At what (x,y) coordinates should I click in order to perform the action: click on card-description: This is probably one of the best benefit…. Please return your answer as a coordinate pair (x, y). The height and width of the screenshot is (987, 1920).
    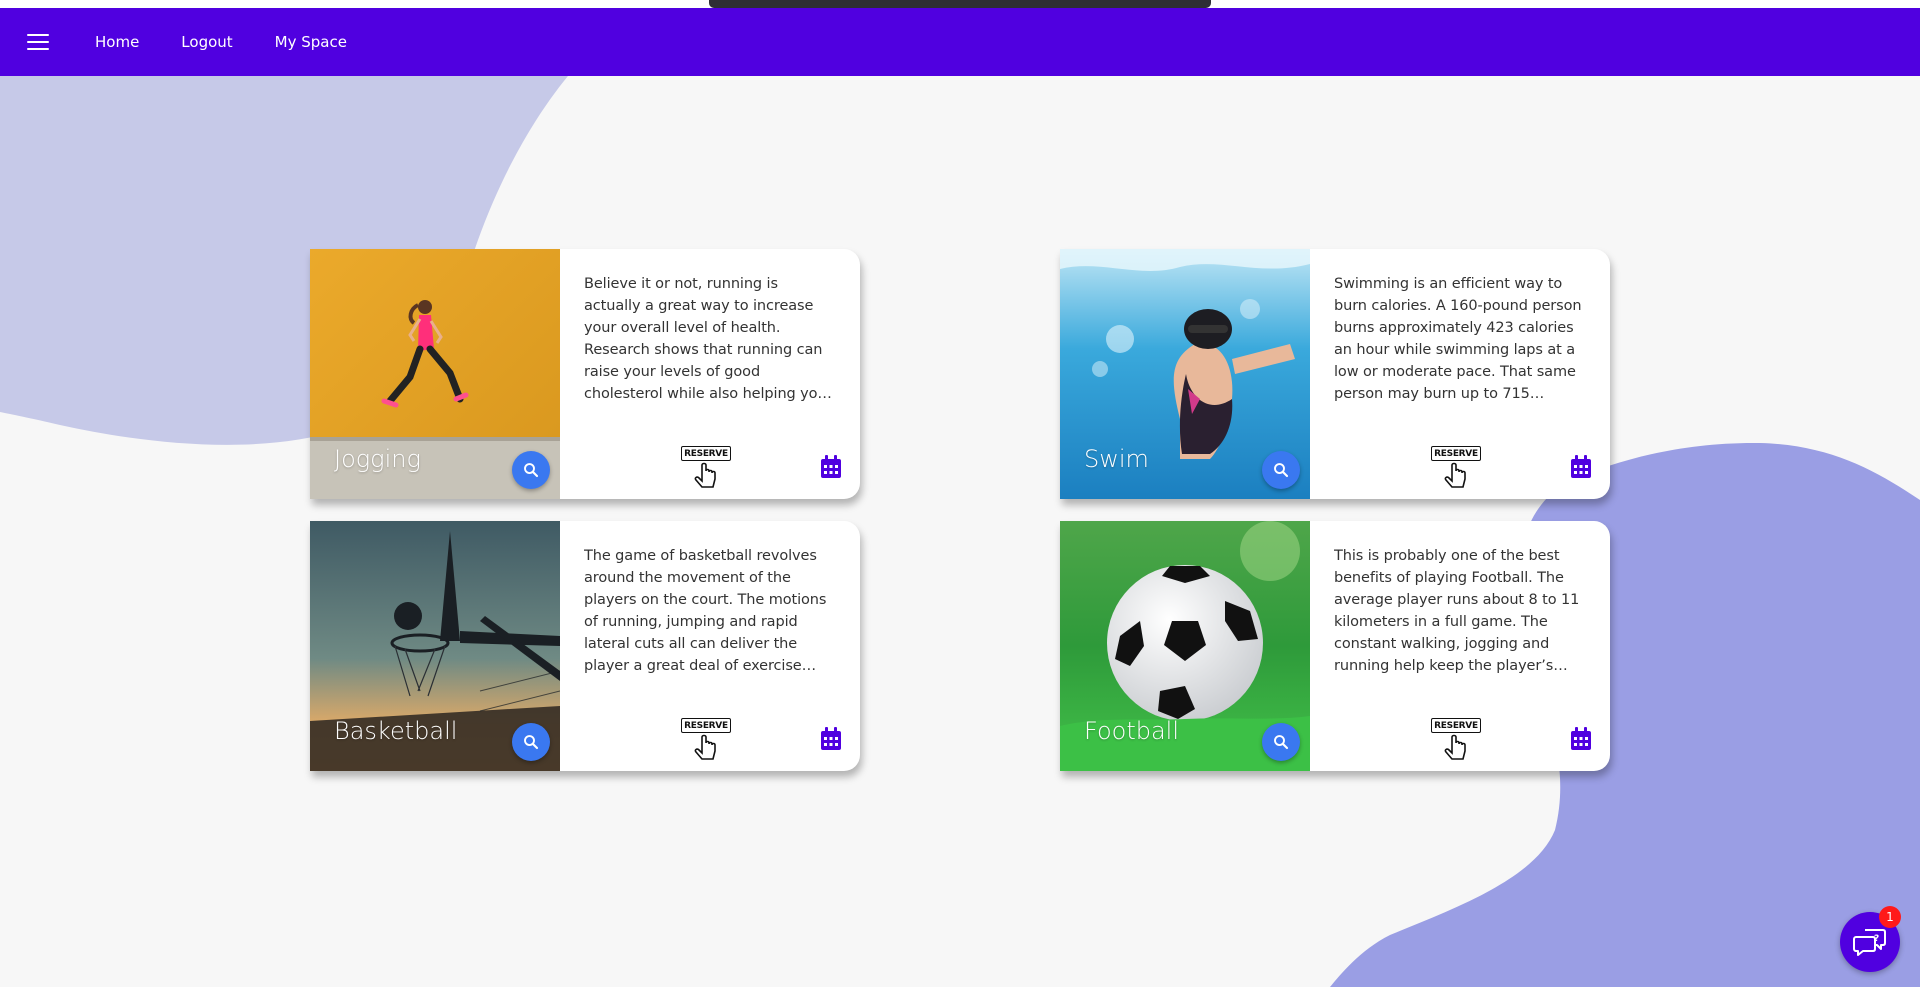
    Looking at the image, I should click on (1457, 611).